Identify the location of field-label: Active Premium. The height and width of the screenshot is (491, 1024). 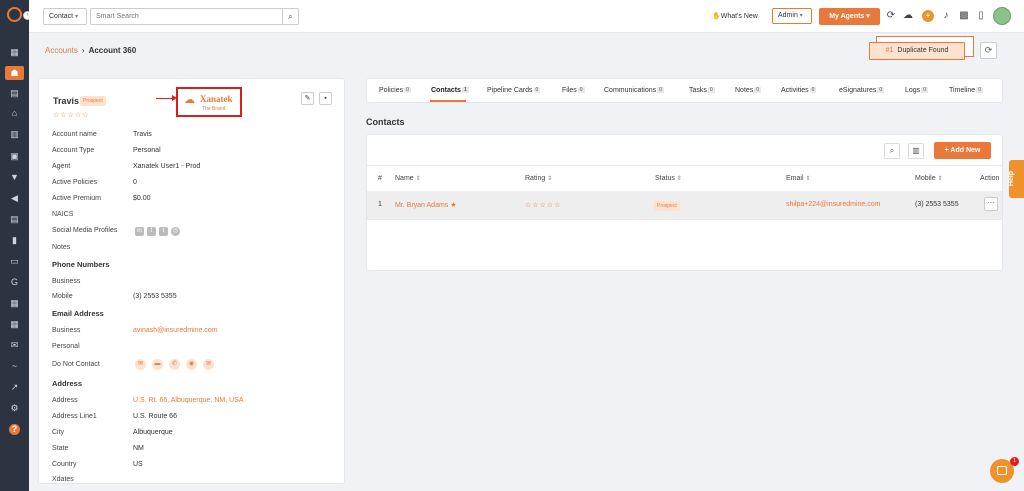
(77, 198).